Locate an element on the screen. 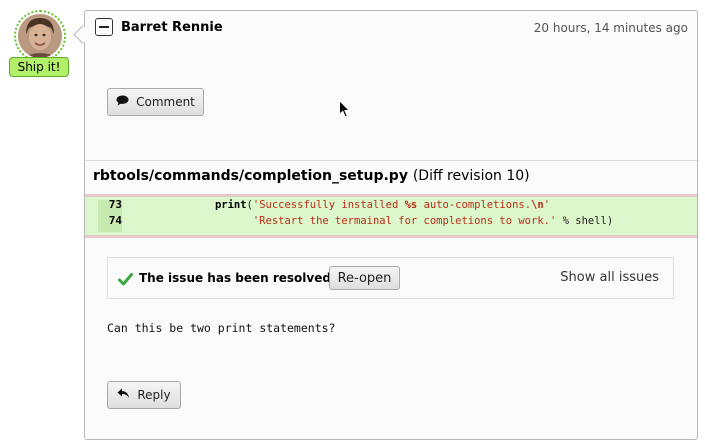 This screenshot has height=440, width=705. comment-button: Comment is located at coordinates (155, 102).